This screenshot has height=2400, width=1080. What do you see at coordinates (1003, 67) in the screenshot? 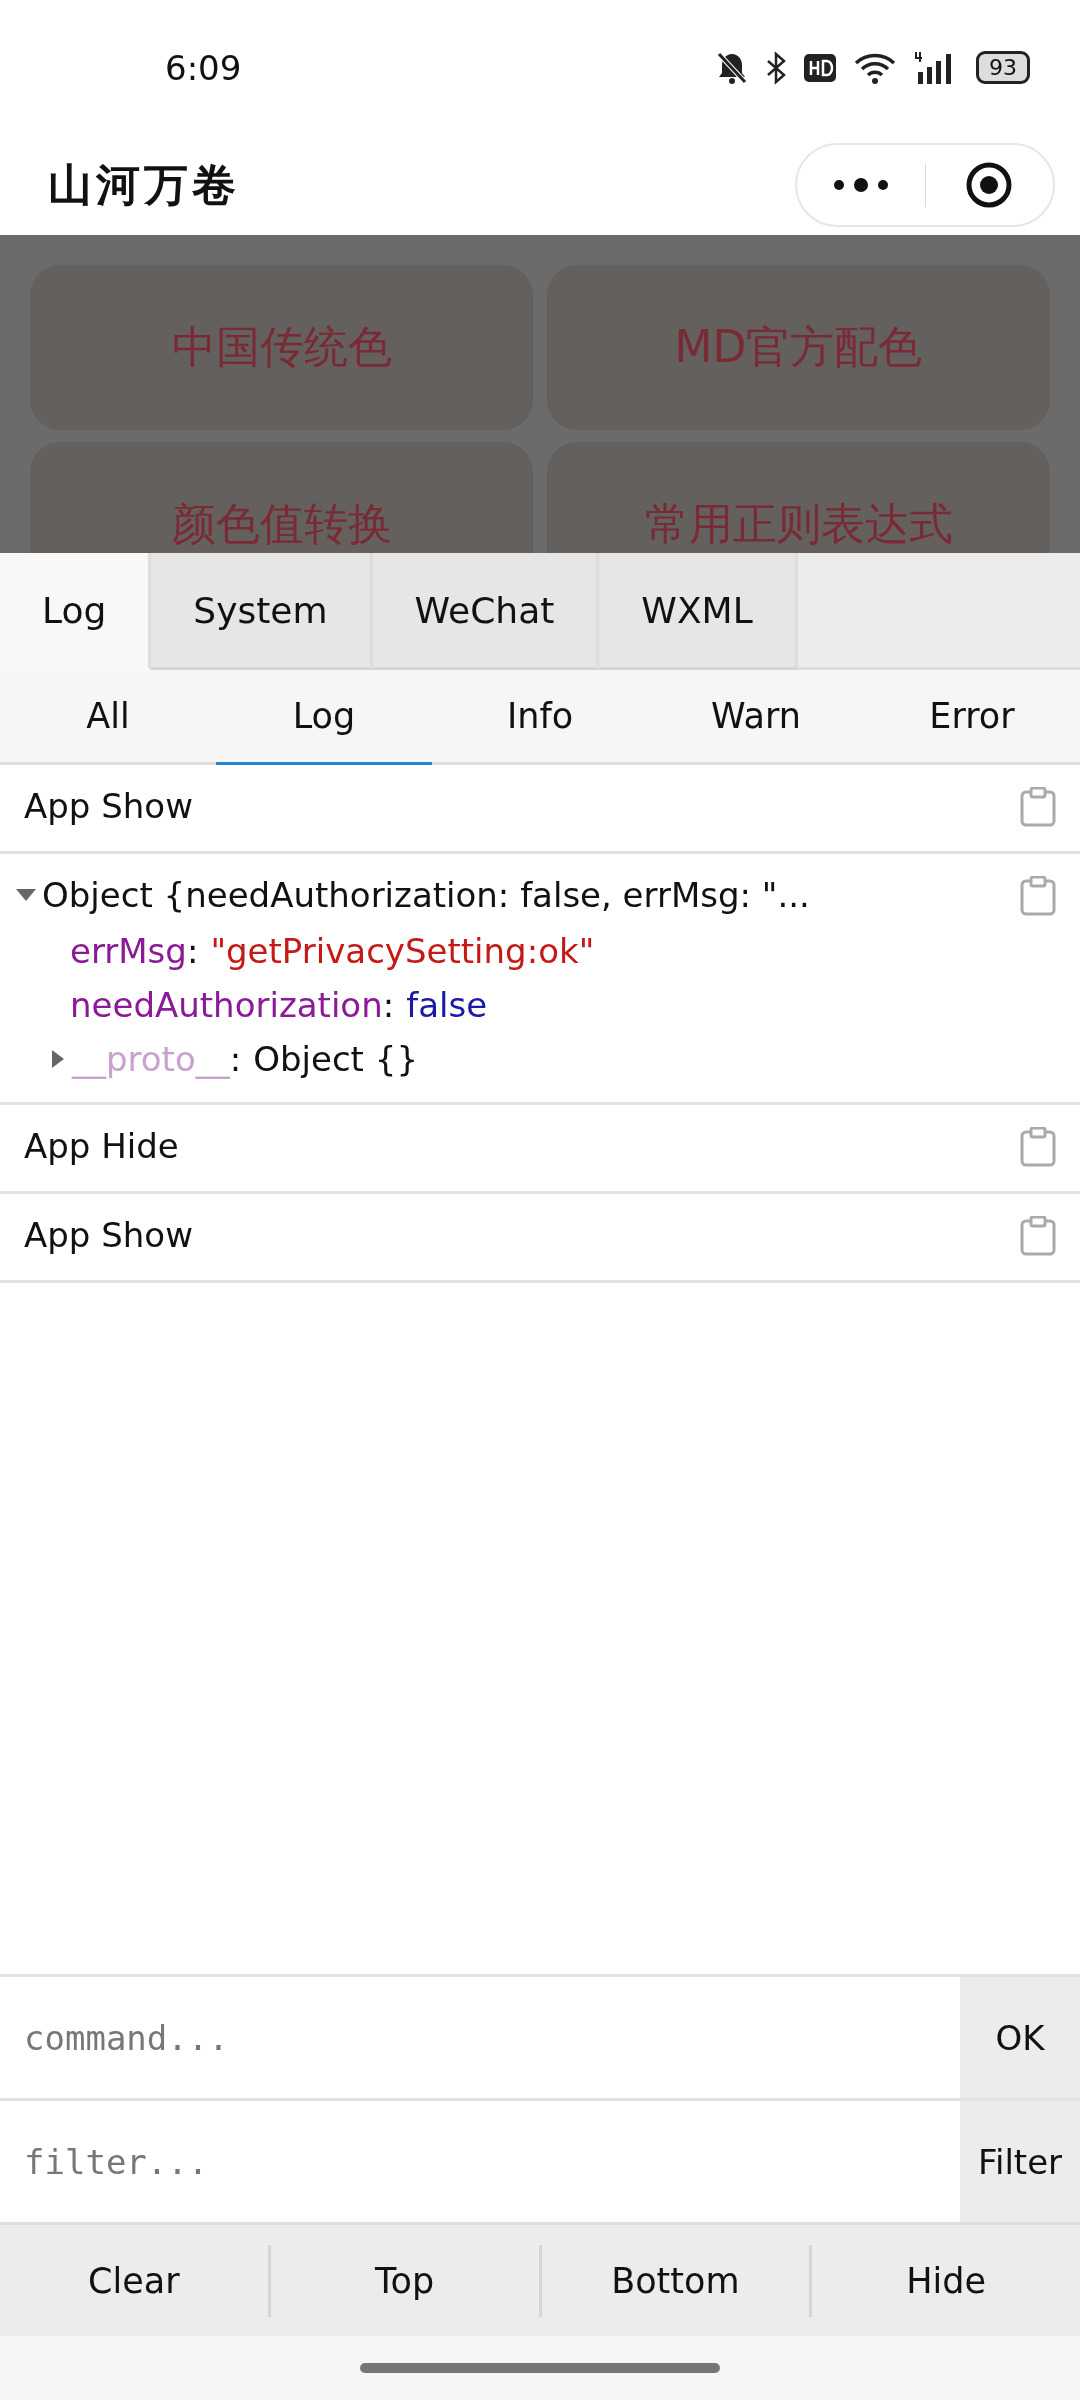
I see `battery-level: 93` at bounding box center [1003, 67].